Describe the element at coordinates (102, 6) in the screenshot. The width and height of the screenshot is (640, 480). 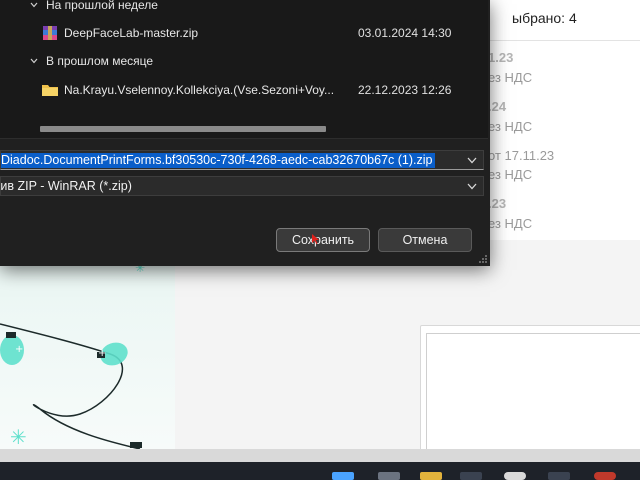
I see `group-header-label: На прошлой неделе` at that location.